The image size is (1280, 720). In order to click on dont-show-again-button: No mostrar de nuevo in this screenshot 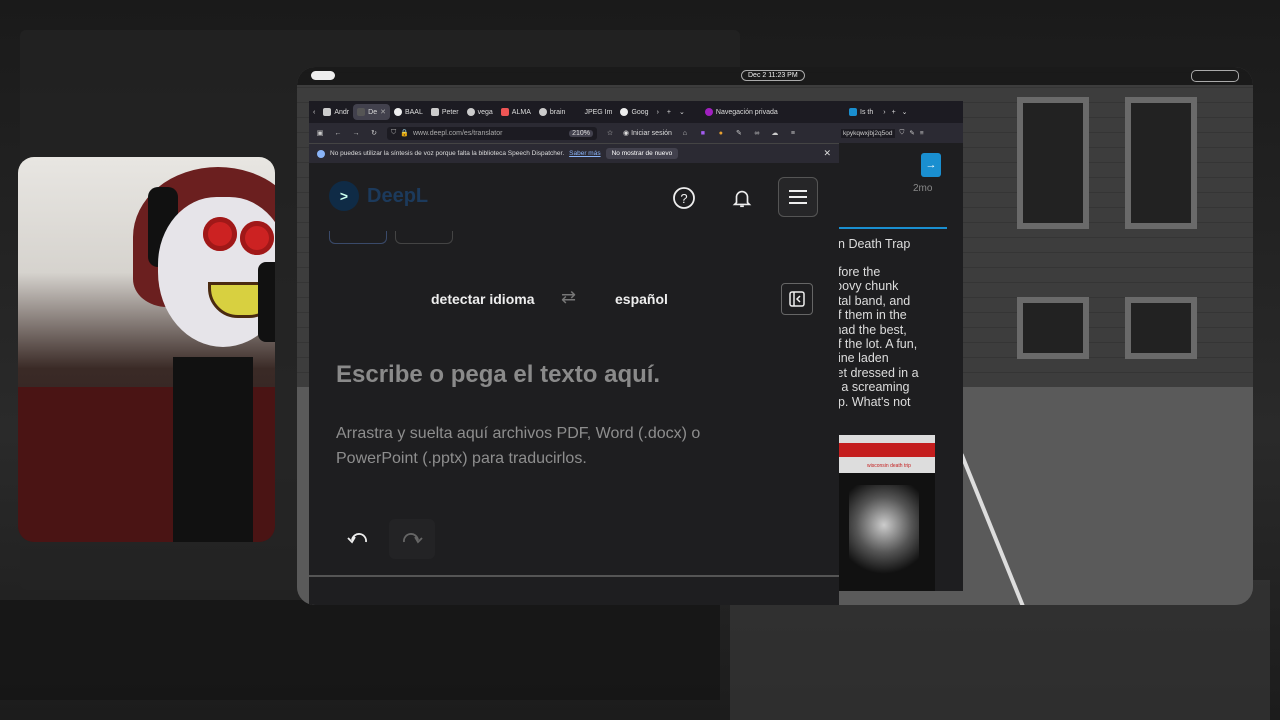, I will do `click(642, 153)`.